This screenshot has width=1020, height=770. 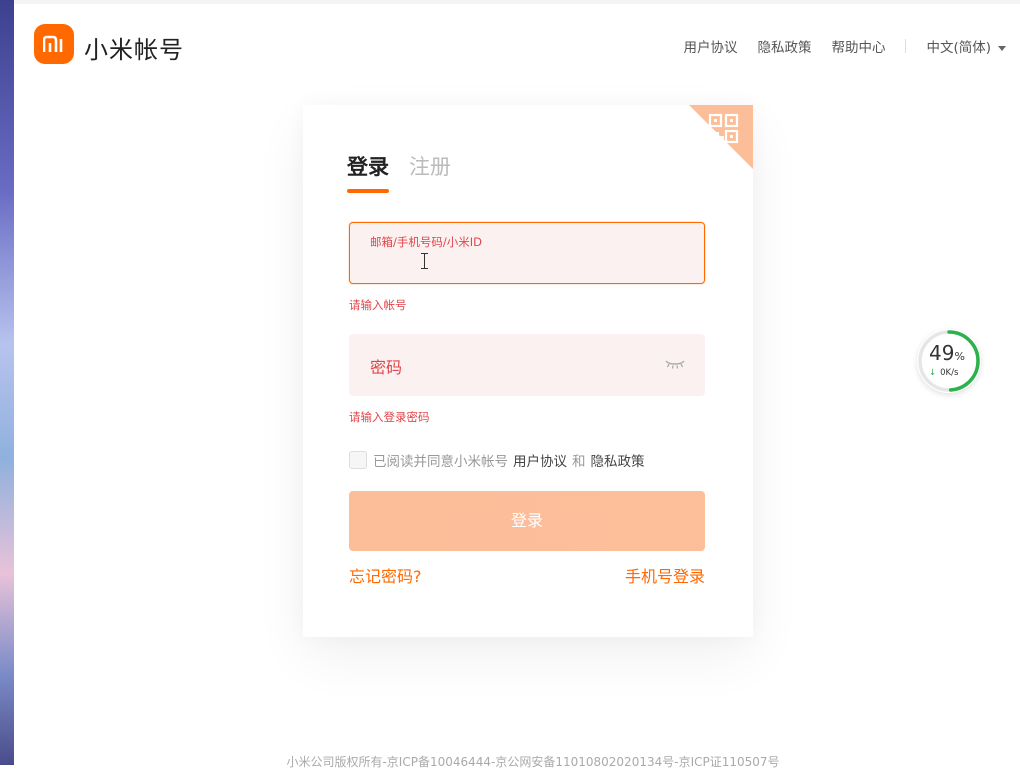 What do you see at coordinates (675, 364) in the screenshot?
I see `hide-password-icon` at bounding box center [675, 364].